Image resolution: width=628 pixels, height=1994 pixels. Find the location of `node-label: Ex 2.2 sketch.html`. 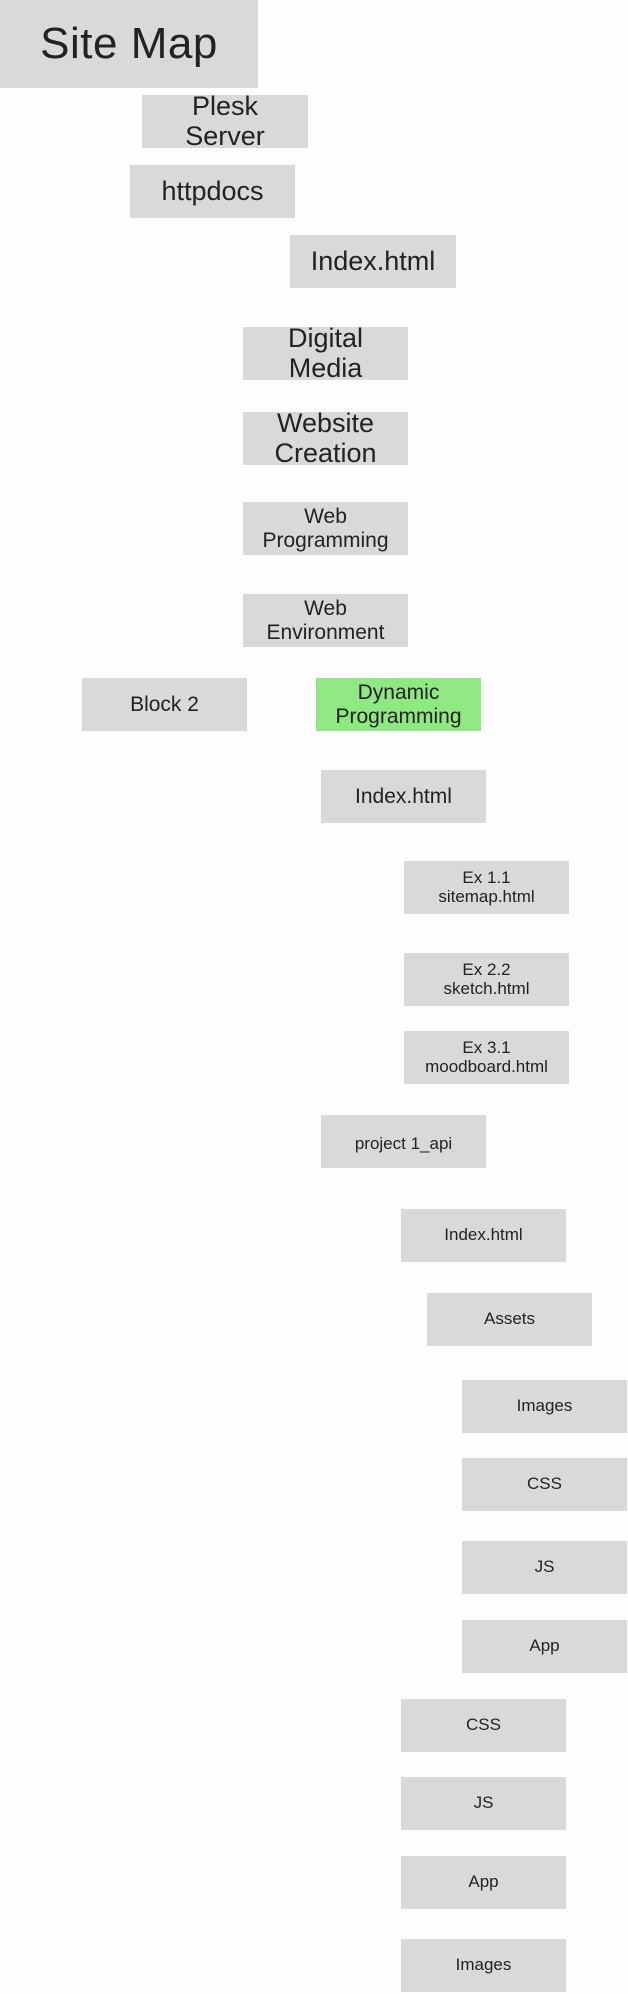

node-label: Ex 2.2 sketch.html is located at coordinates (486, 978).